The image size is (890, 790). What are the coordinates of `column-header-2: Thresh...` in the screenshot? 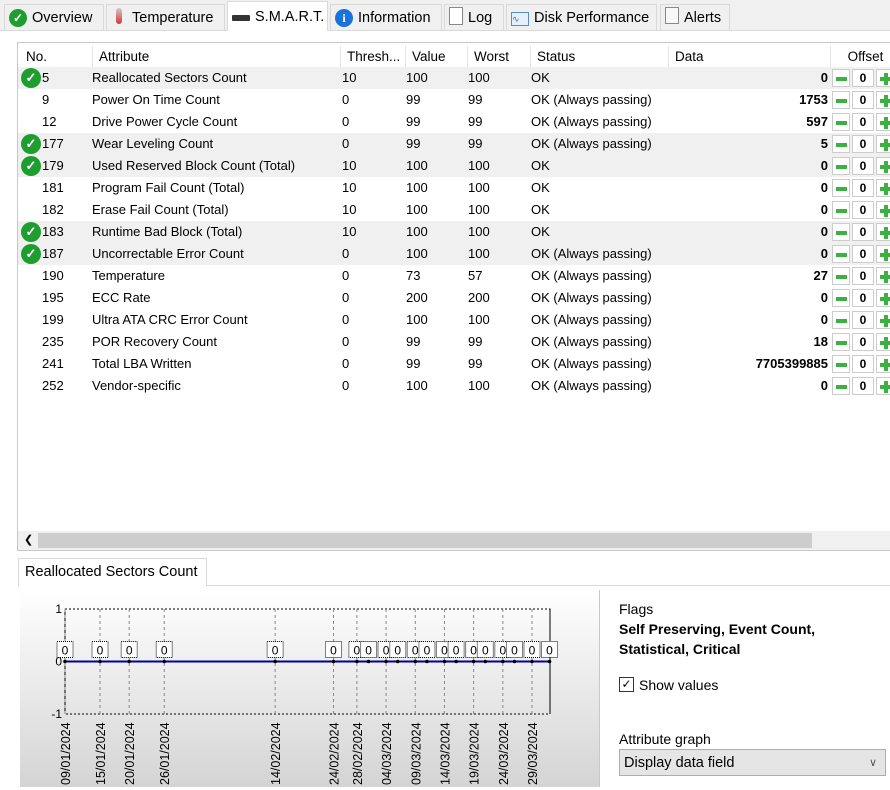 It's located at (373, 57).